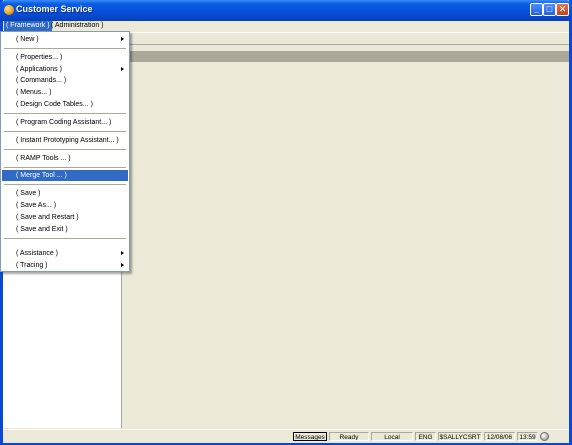 The width and height of the screenshot is (572, 445). What do you see at coordinates (9, 10) in the screenshot?
I see `app-orb-icon` at bounding box center [9, 10].